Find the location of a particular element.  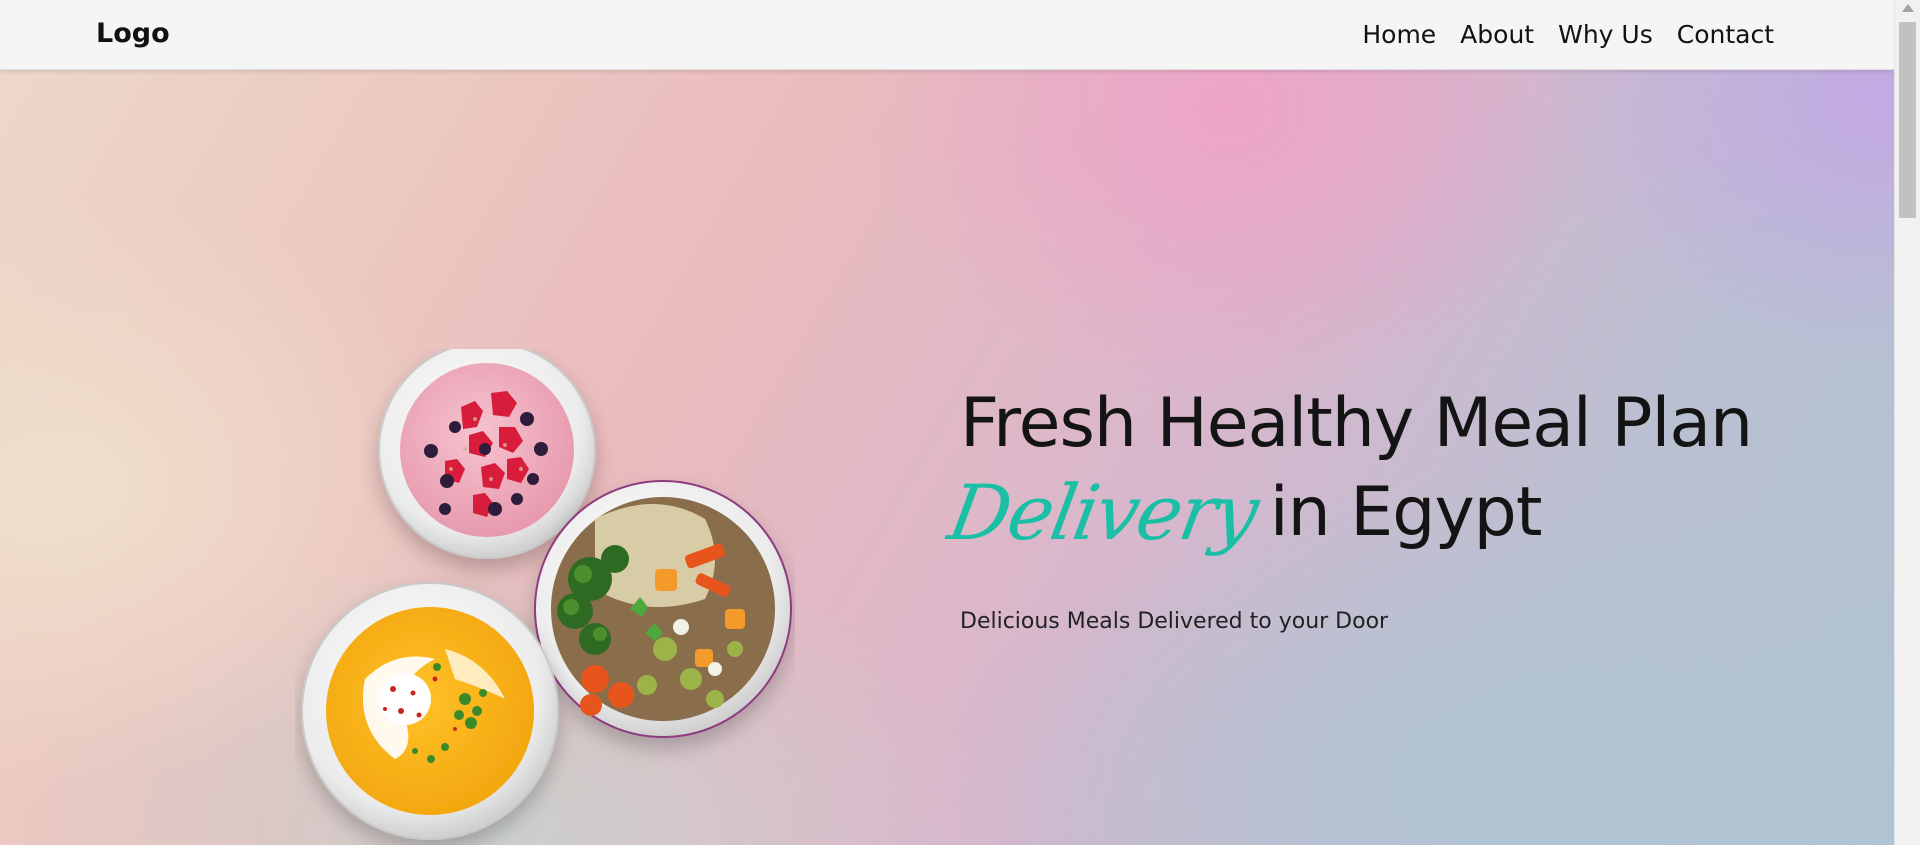

nav-link-contact: Contact is located at coordinates (1725, 34).